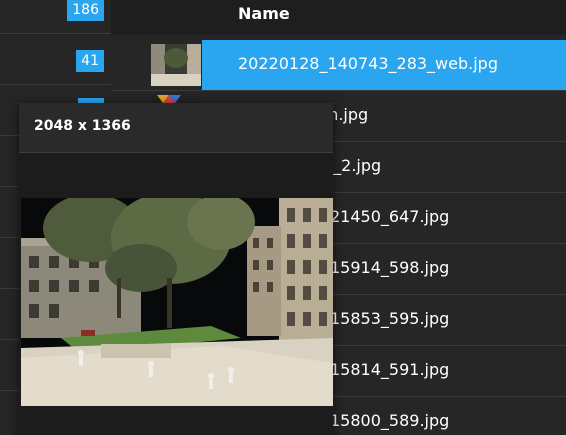  Describe the element at coordinates (390, 369) in the screenshot. I see `file-name: 15814_591.jpg` at that location.